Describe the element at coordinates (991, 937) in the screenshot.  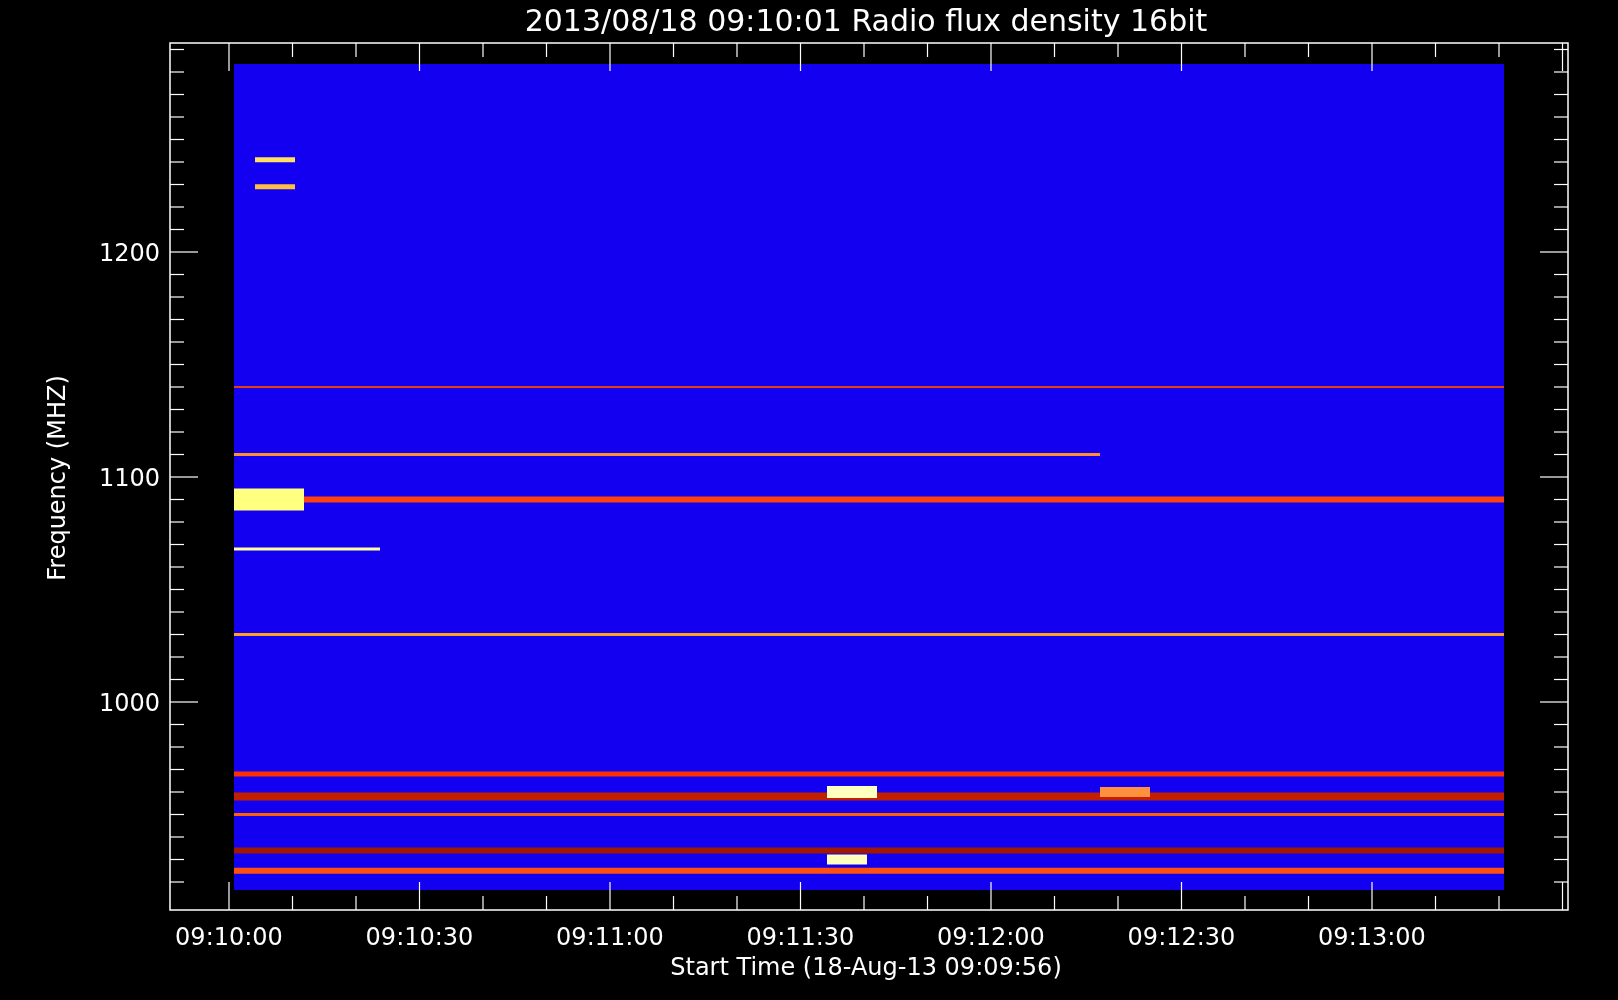
I see `x-tick-label: 09:12:00` at that location.